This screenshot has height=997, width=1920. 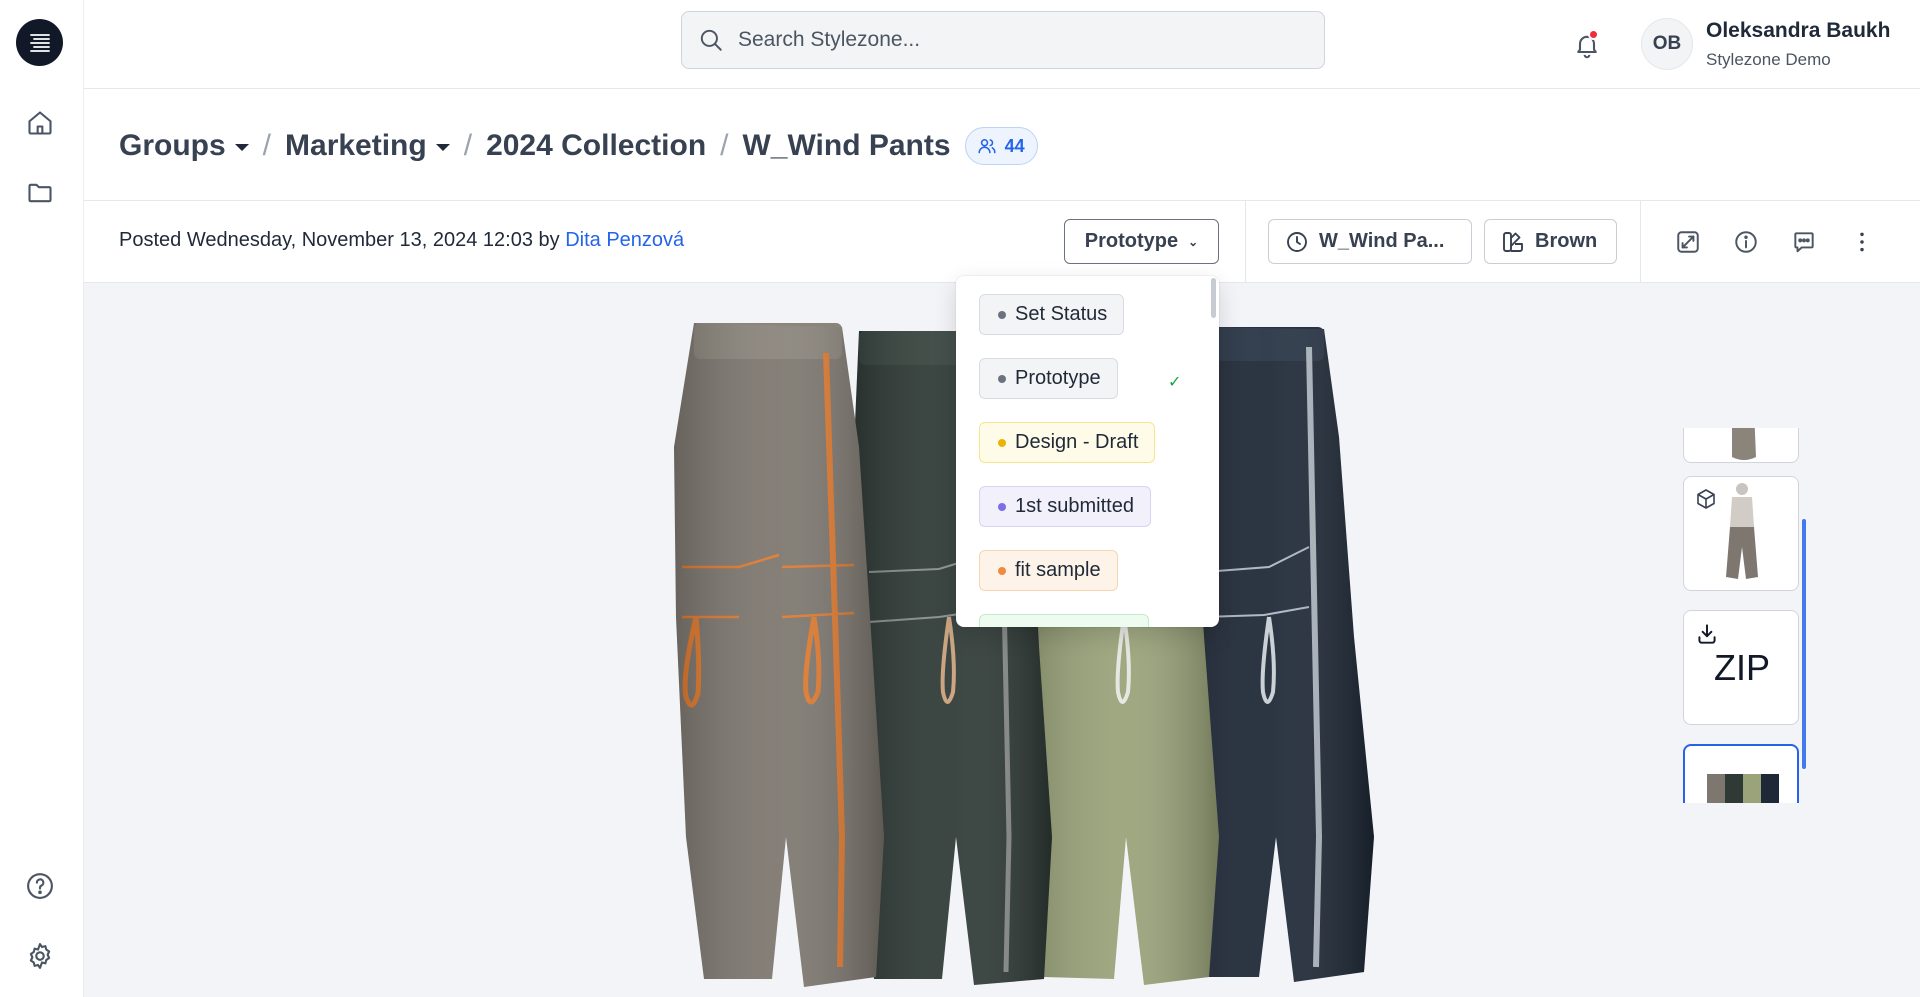 What do you see at coordinates (1743, 788) in the screenshot?
I see `pants-group-thumb-image` at bounding box center [1743, 788].